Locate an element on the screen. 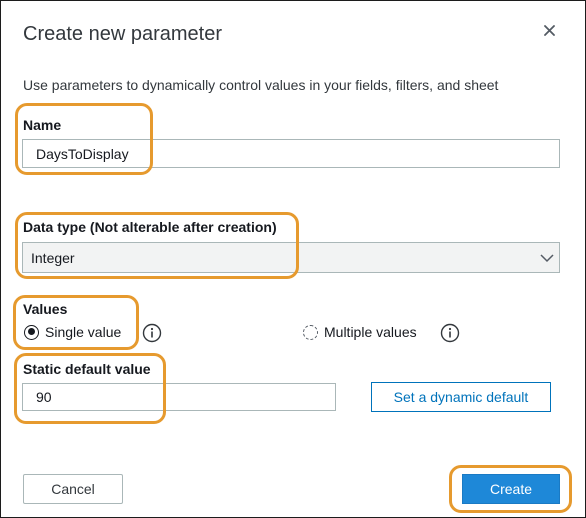  name-input is located at coordinates (291, 153).